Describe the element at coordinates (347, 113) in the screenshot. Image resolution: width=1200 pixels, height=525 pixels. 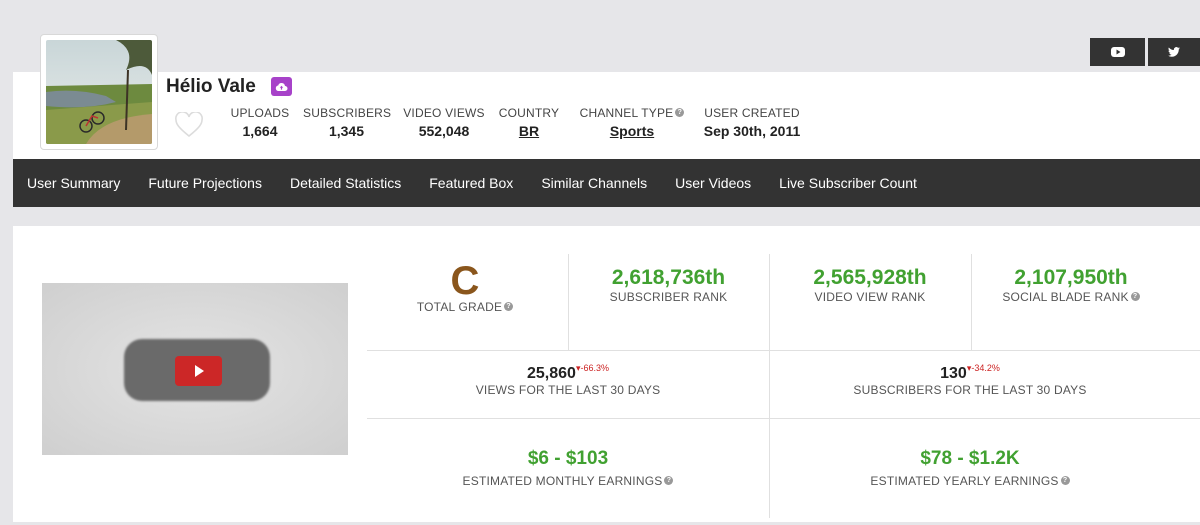
I see `stat-label: SUBSCRIBERS` at that location.